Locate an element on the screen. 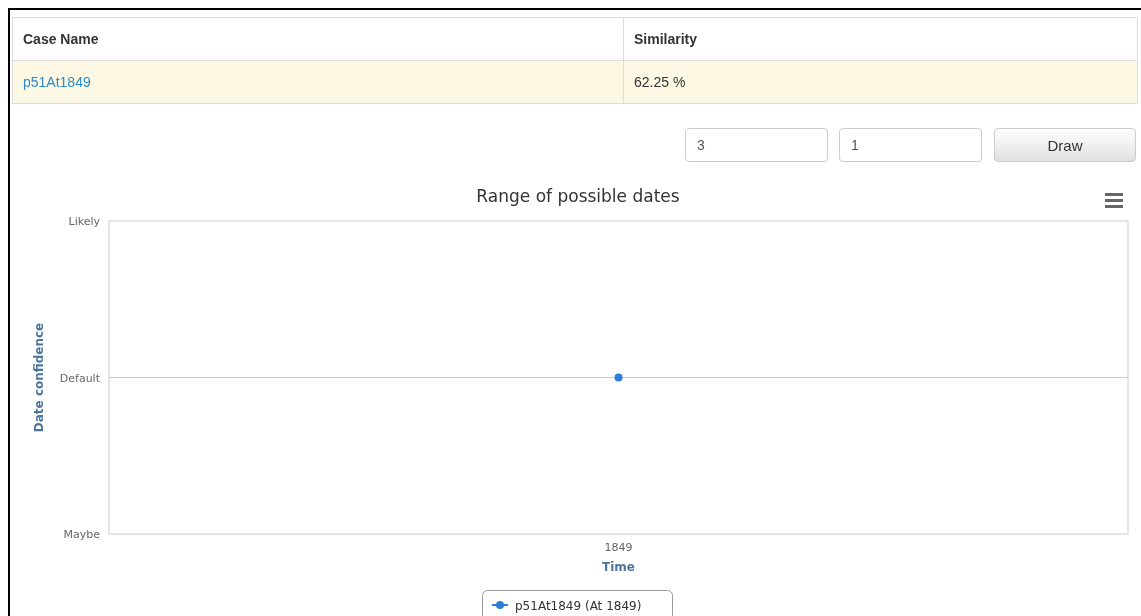  tick-label: Default is located at coordinates (79, 378).